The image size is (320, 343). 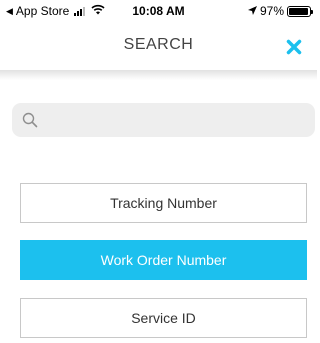 I want to click on service-id-button: Service ID, so click(x=163, y=318).